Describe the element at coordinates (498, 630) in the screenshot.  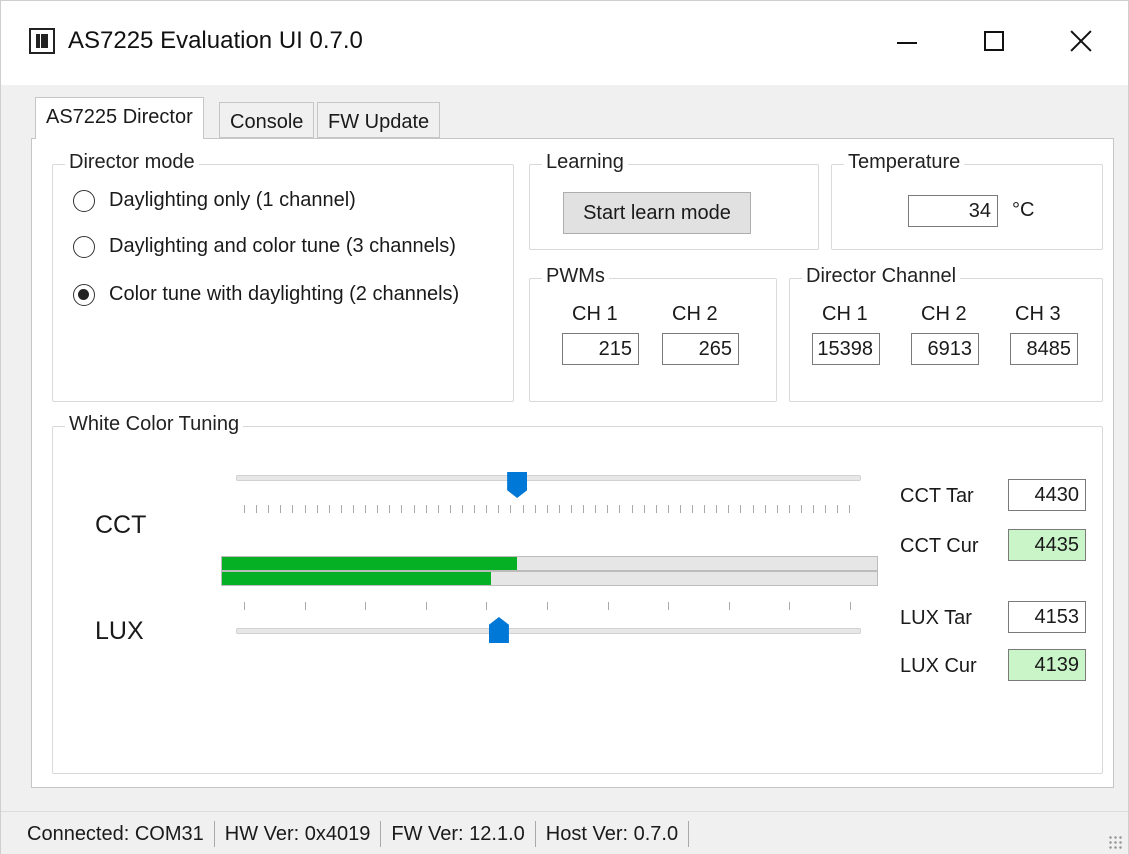
I see `lux-slider-thumb` at that location.